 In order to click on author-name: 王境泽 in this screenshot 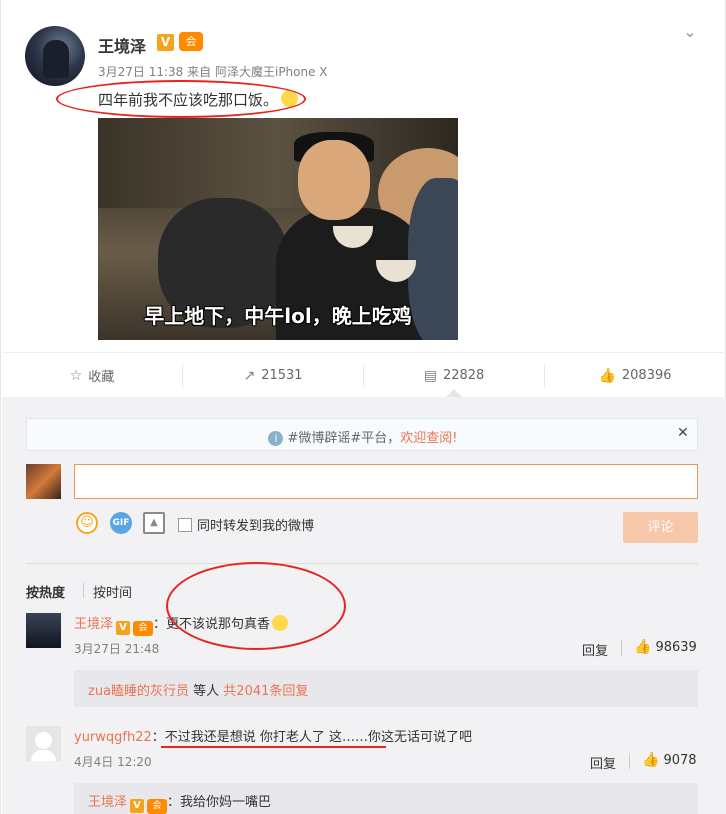, I will do `click(122, 45)`.